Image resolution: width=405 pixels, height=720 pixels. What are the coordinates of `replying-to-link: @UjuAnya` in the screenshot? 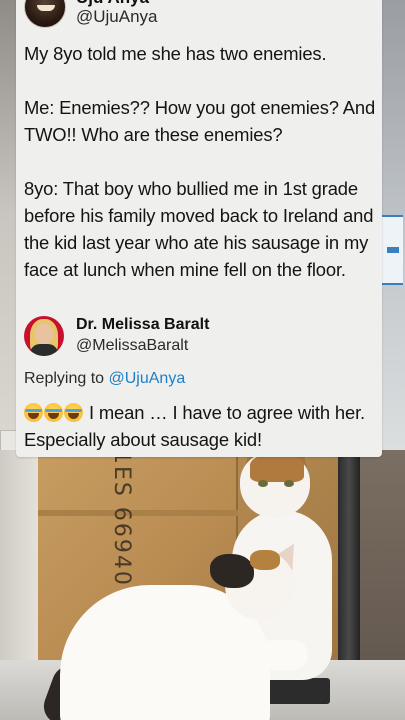 It's located at (147, 378).